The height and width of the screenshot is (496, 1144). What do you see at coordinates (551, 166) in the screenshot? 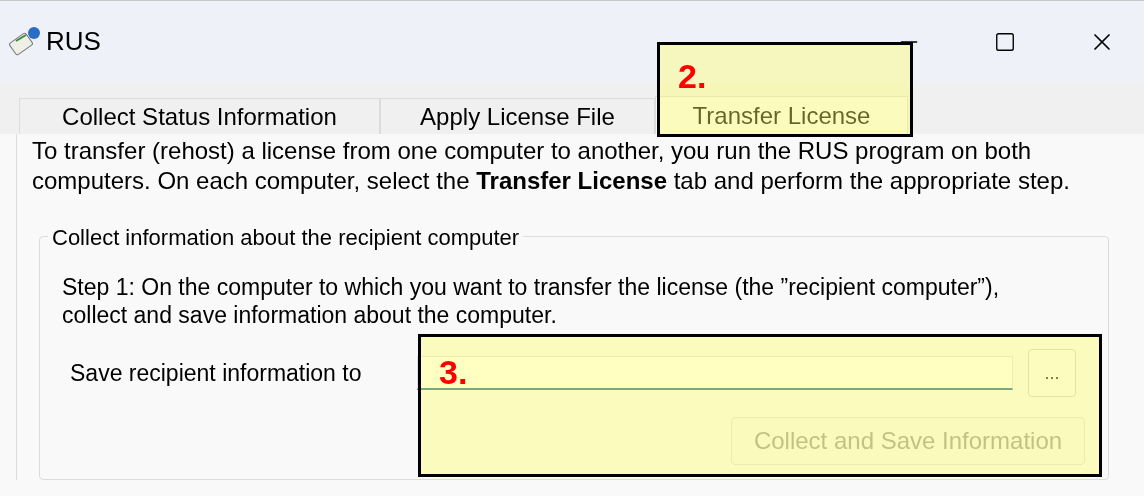
I see `intro-text: To transfer (rehost) a license from one computer to another, you run the RUS program on both computers. On each computer, select the Transfer License tab and perform the appropriate step.` at bounding box center [551, 166].